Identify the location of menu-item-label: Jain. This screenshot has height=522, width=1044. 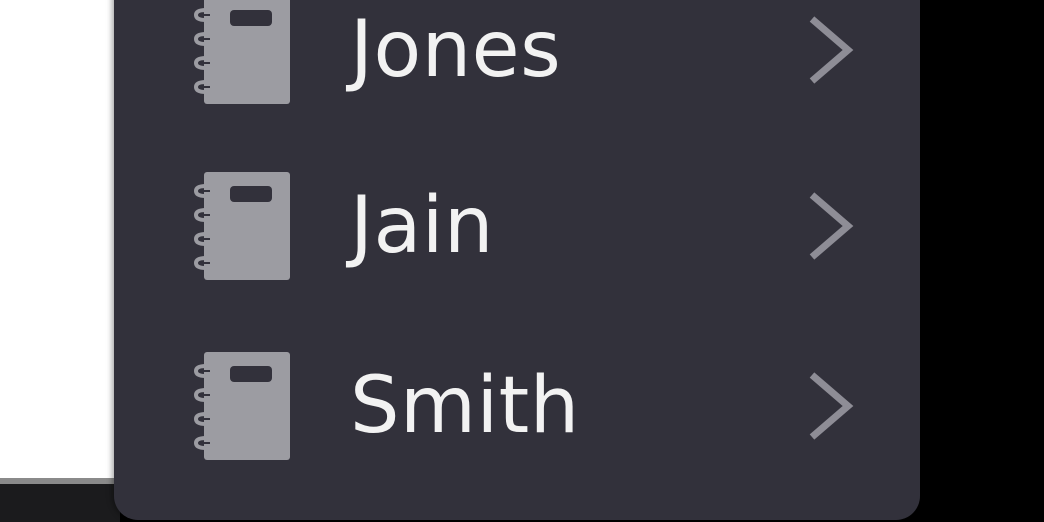
(422, 226).